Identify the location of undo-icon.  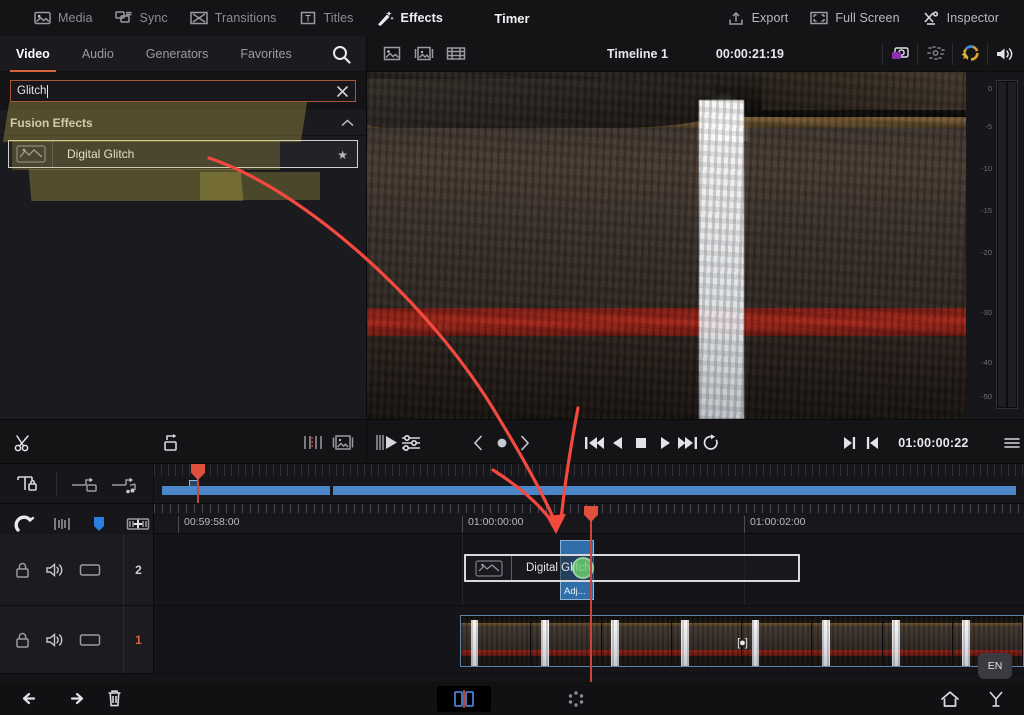
(32, 699).